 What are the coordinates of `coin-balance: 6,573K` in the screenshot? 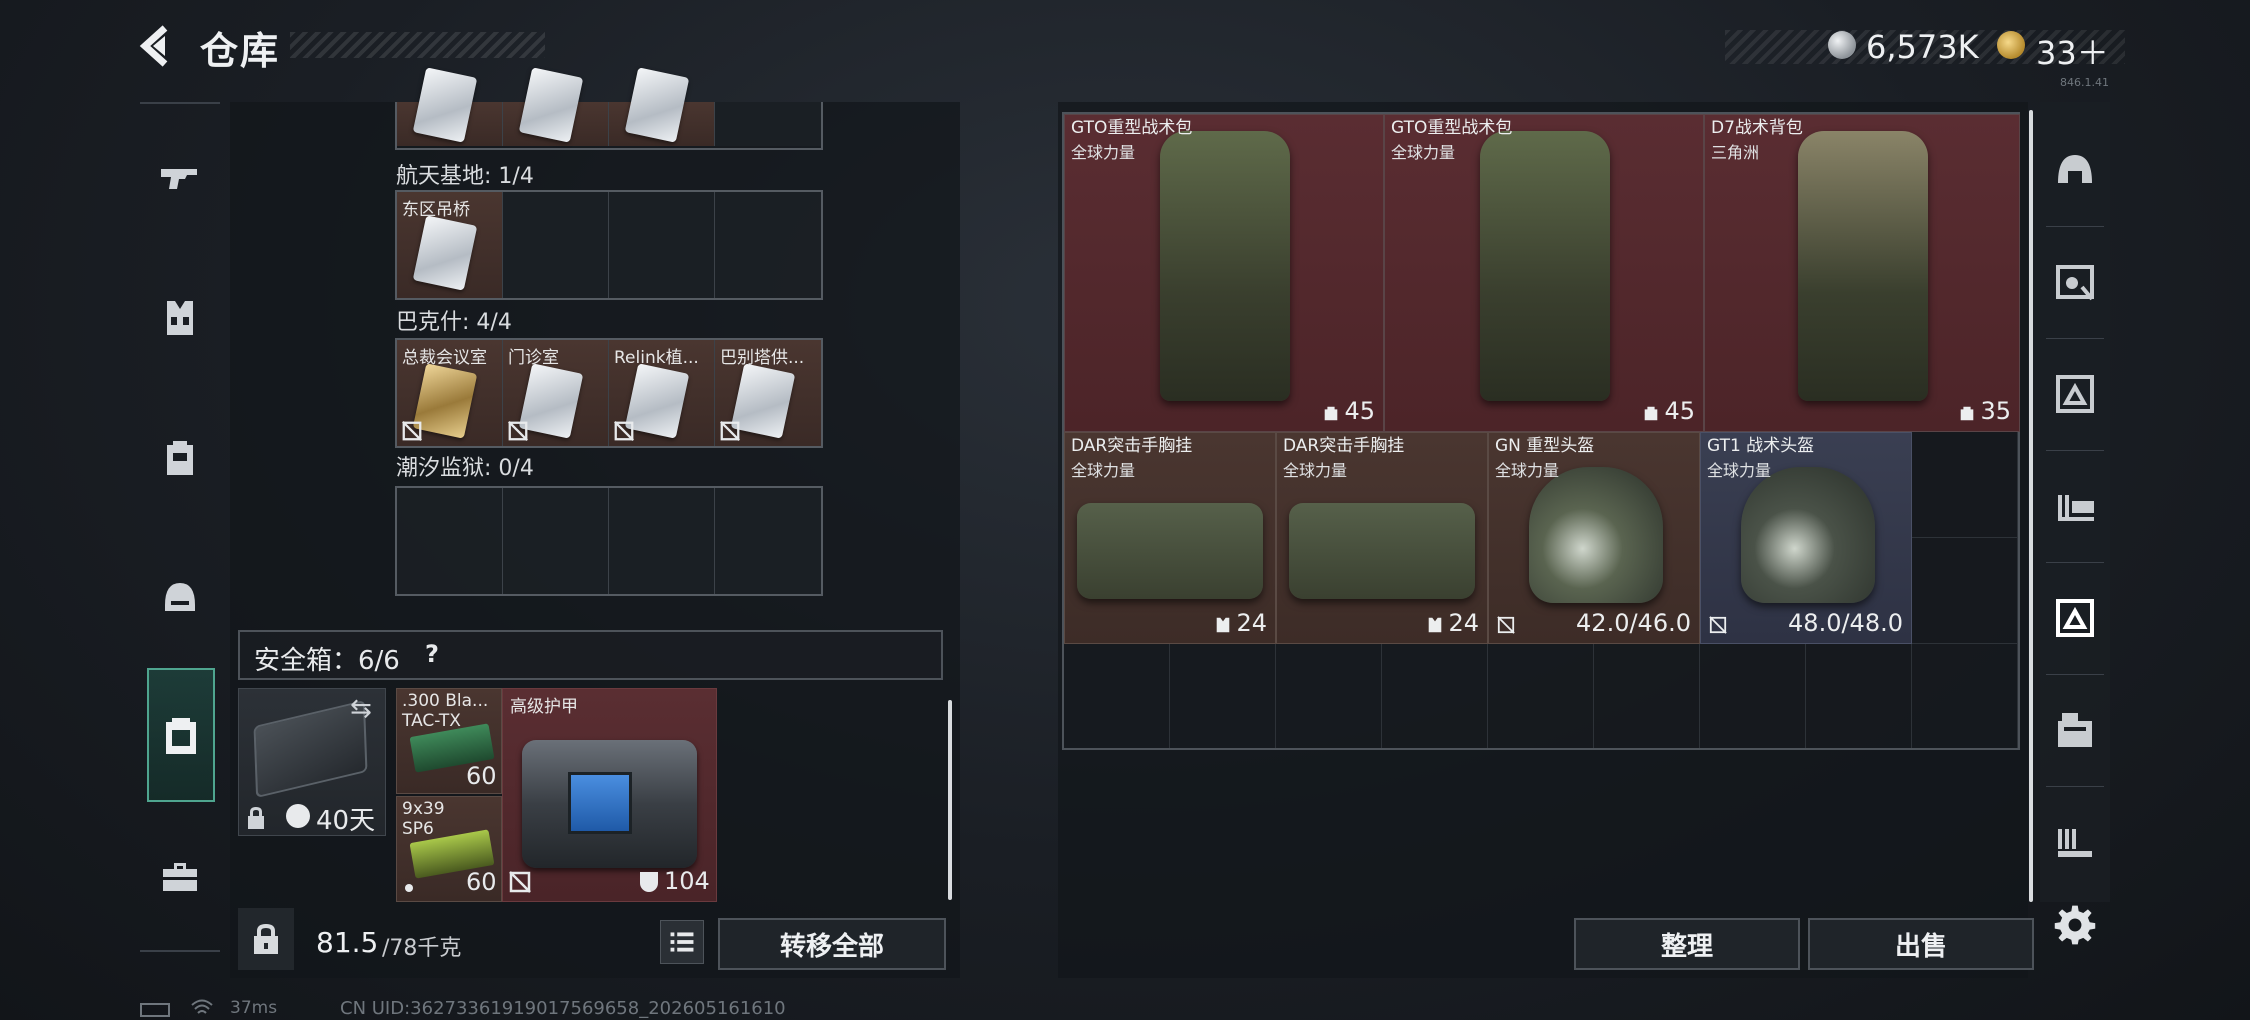 It's located at (1922, 47).